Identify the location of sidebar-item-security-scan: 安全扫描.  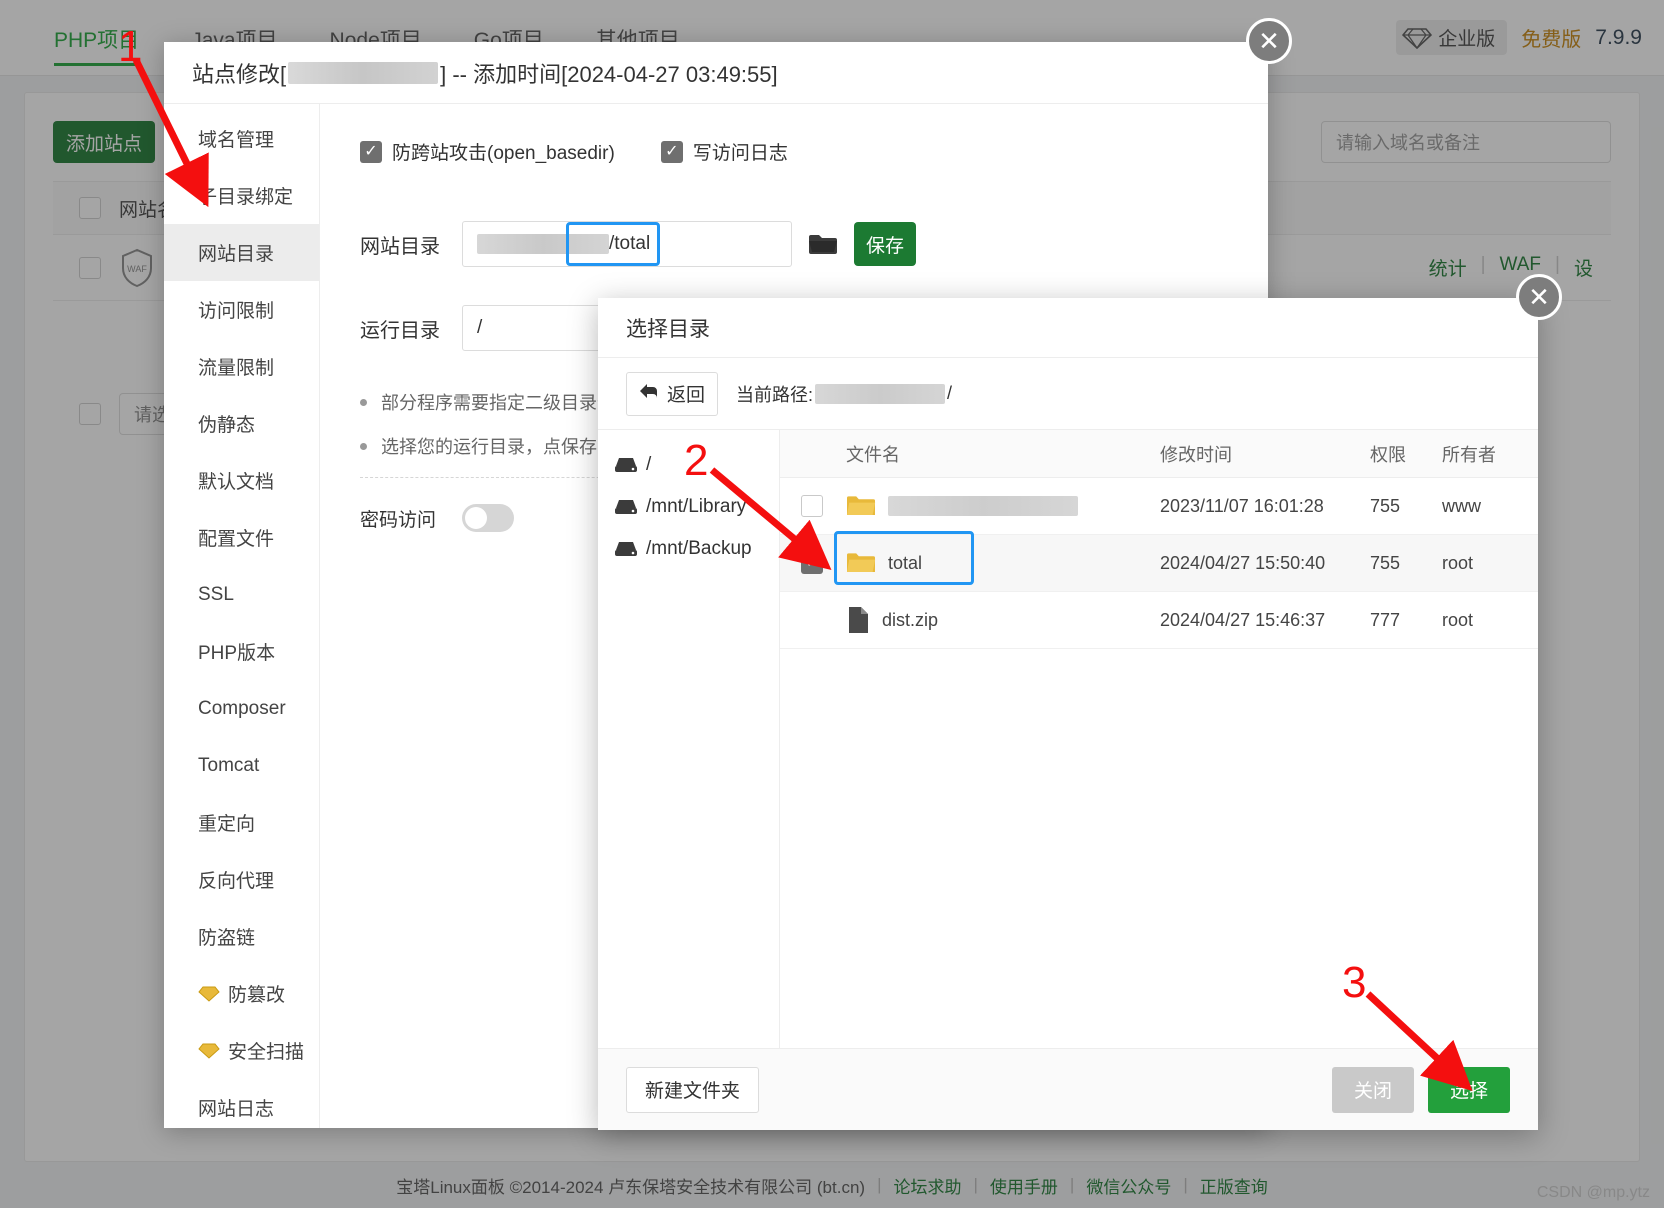
(241, 1050).